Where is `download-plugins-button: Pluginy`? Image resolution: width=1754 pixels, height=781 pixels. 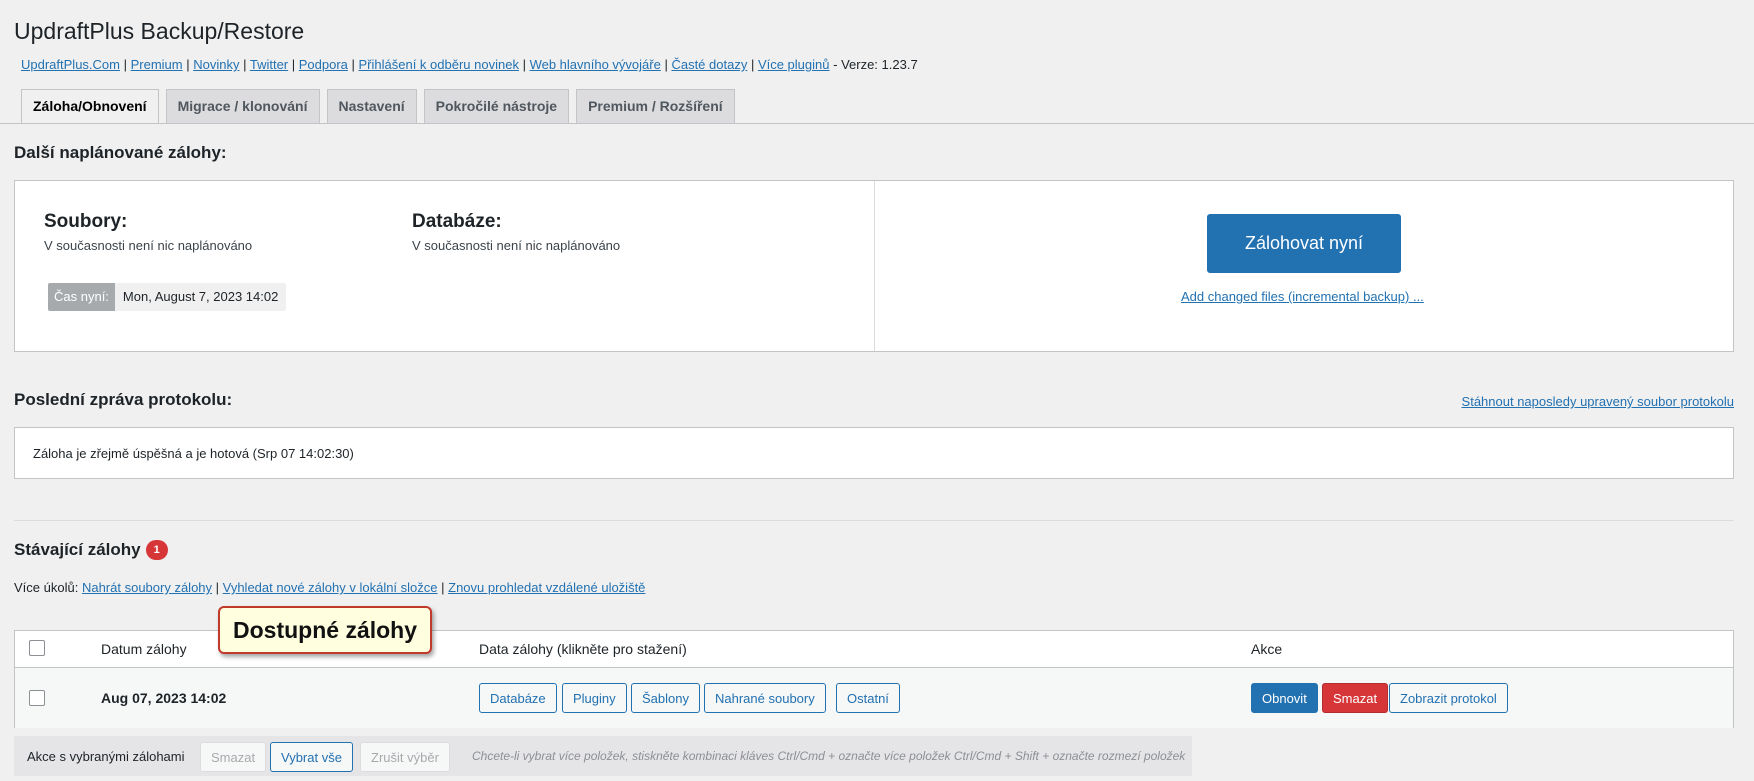
download-plugins-button: Pluginy is located at coordinates (594, 698).